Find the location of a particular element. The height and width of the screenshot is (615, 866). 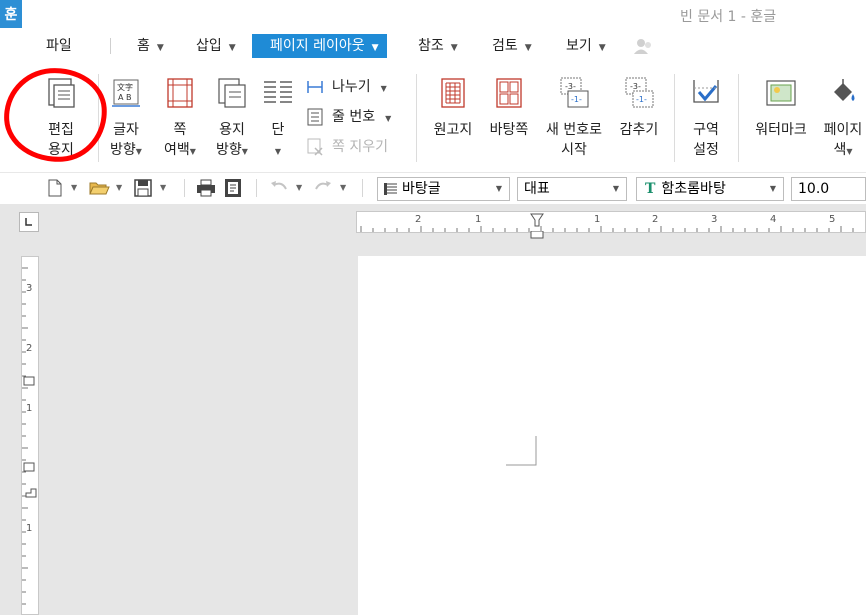

tab-stop-icon is located at coordinates (28, 222).